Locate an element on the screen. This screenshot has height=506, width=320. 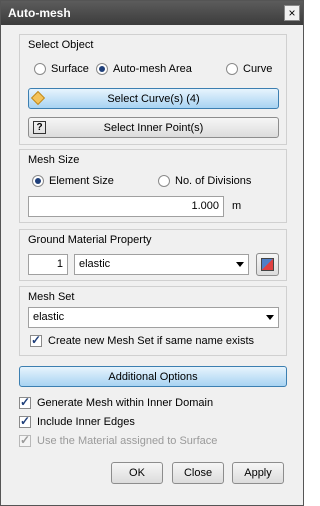
close-button: Close is located at coordinates (198, 473).